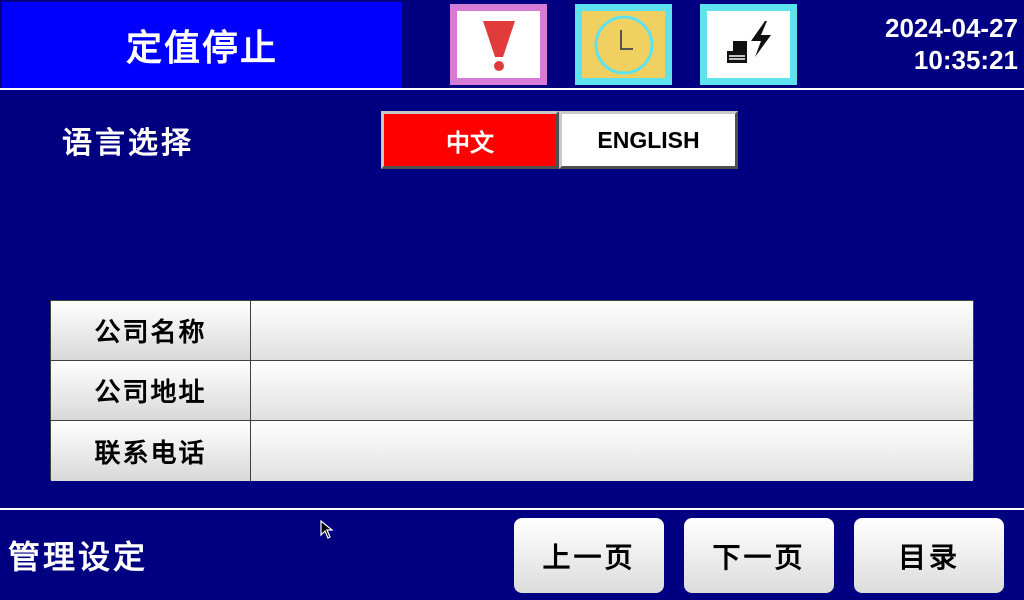  I want to click on mouse-pointer-icon, so click(327, 529).